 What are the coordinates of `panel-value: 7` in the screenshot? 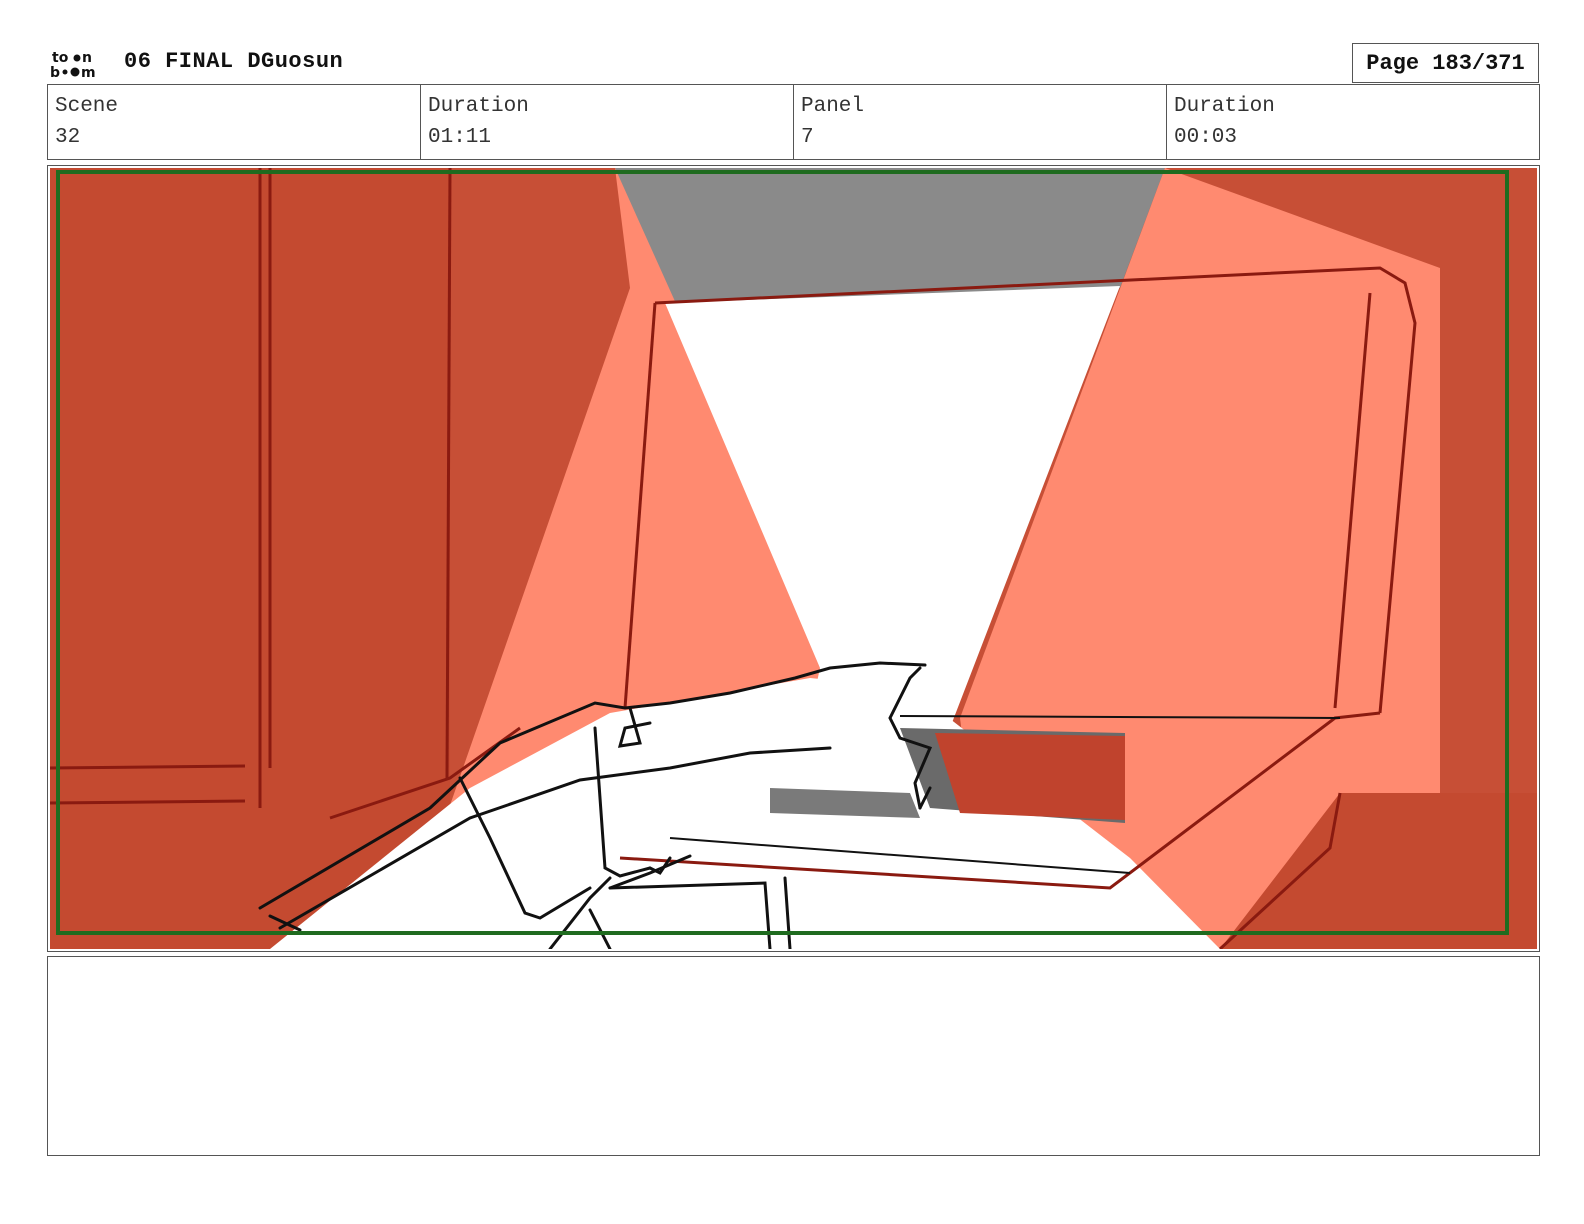 It's located at (807, 137).